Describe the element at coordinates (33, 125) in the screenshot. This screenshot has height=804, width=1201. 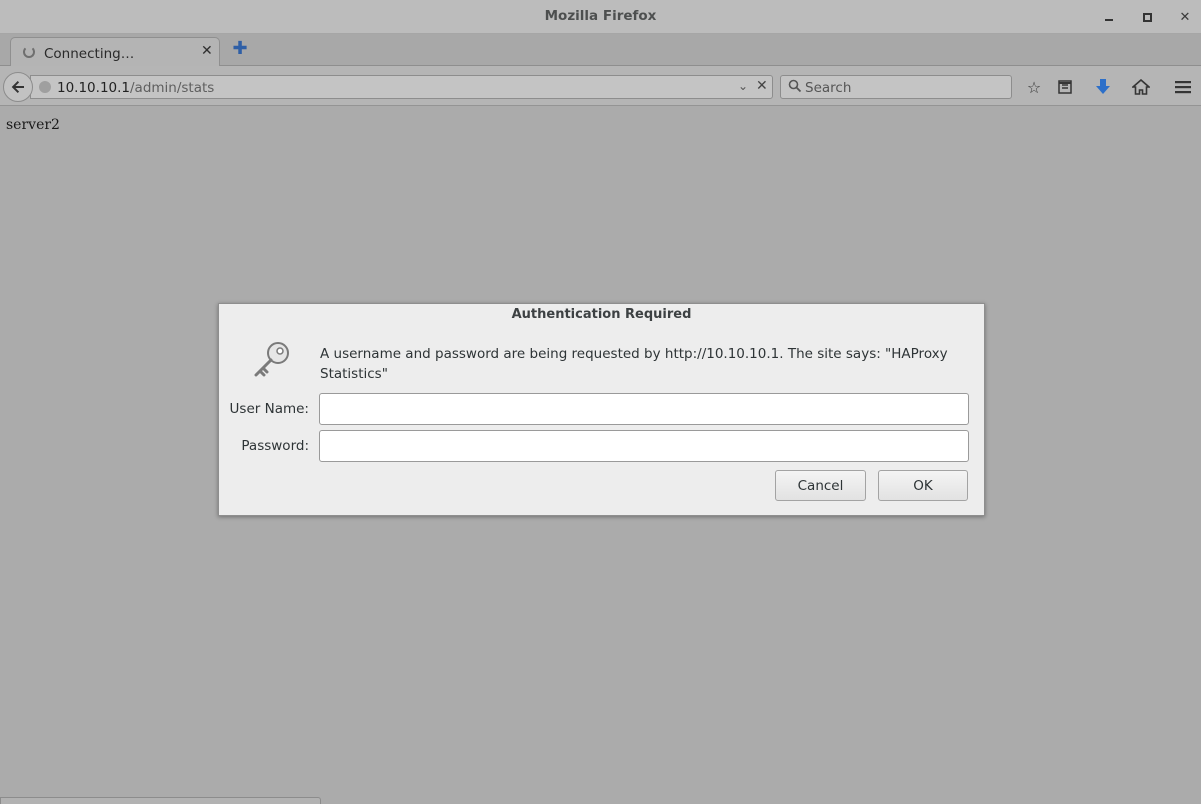
I see `page-body-text: server2` at that location.